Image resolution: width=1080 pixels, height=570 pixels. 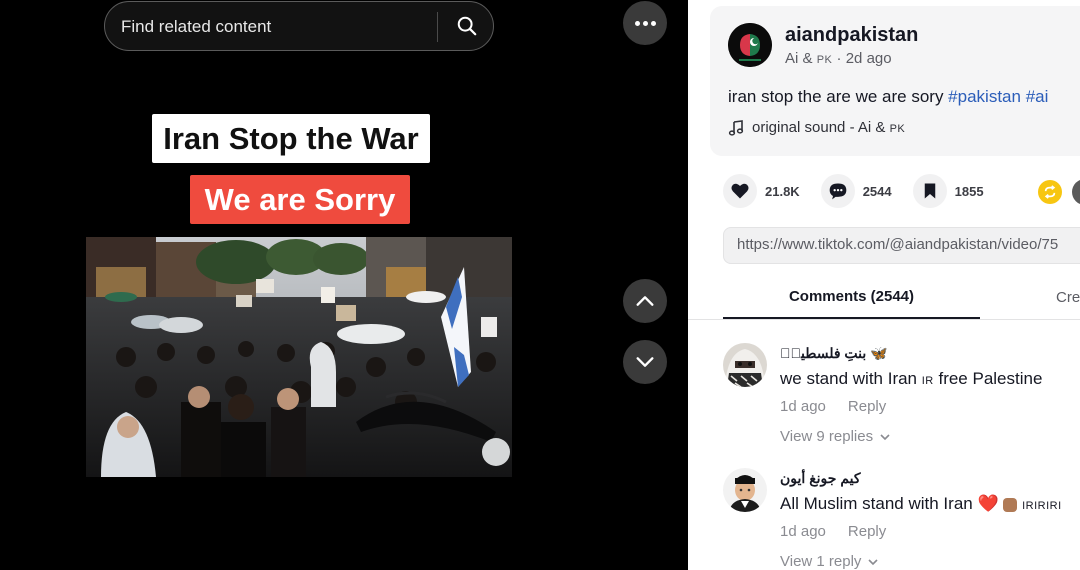 I want to click on repost-button, so click(x=1050, y=192).